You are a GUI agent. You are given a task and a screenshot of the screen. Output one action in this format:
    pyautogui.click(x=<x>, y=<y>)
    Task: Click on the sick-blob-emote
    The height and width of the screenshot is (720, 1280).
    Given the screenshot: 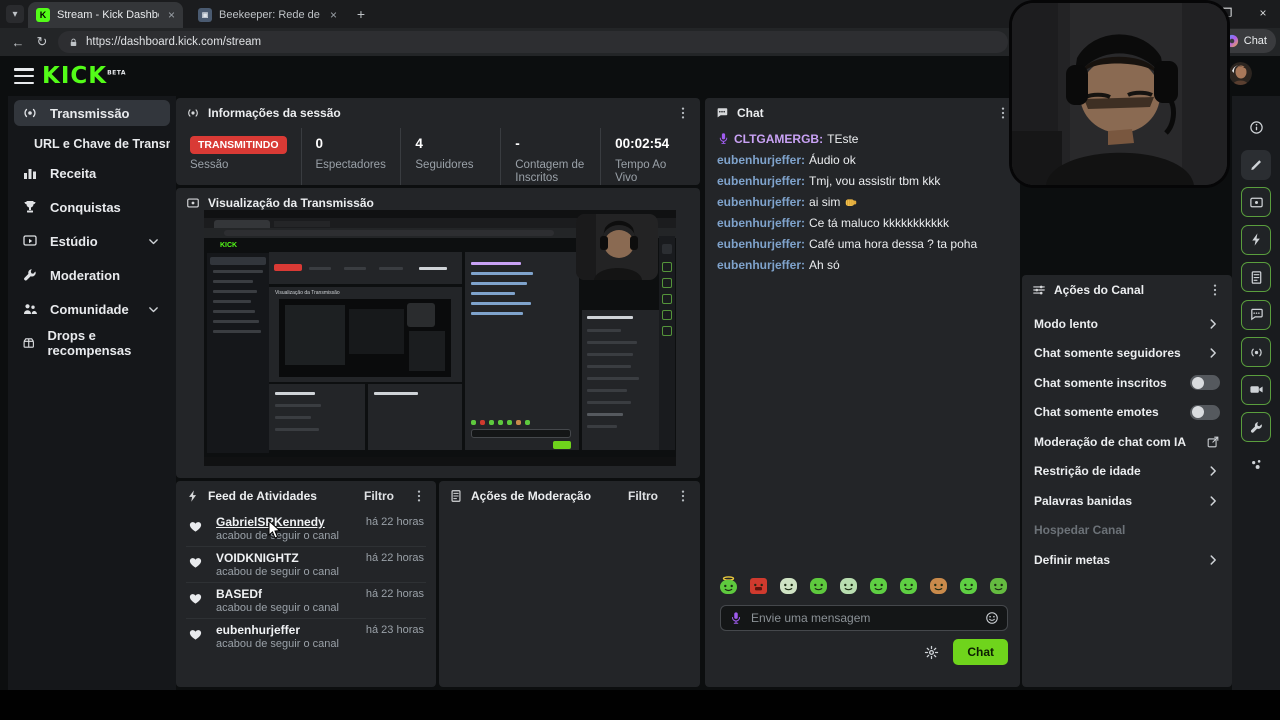 What is the action you would take?
    pyautogui.click(x=998, y=585)
    